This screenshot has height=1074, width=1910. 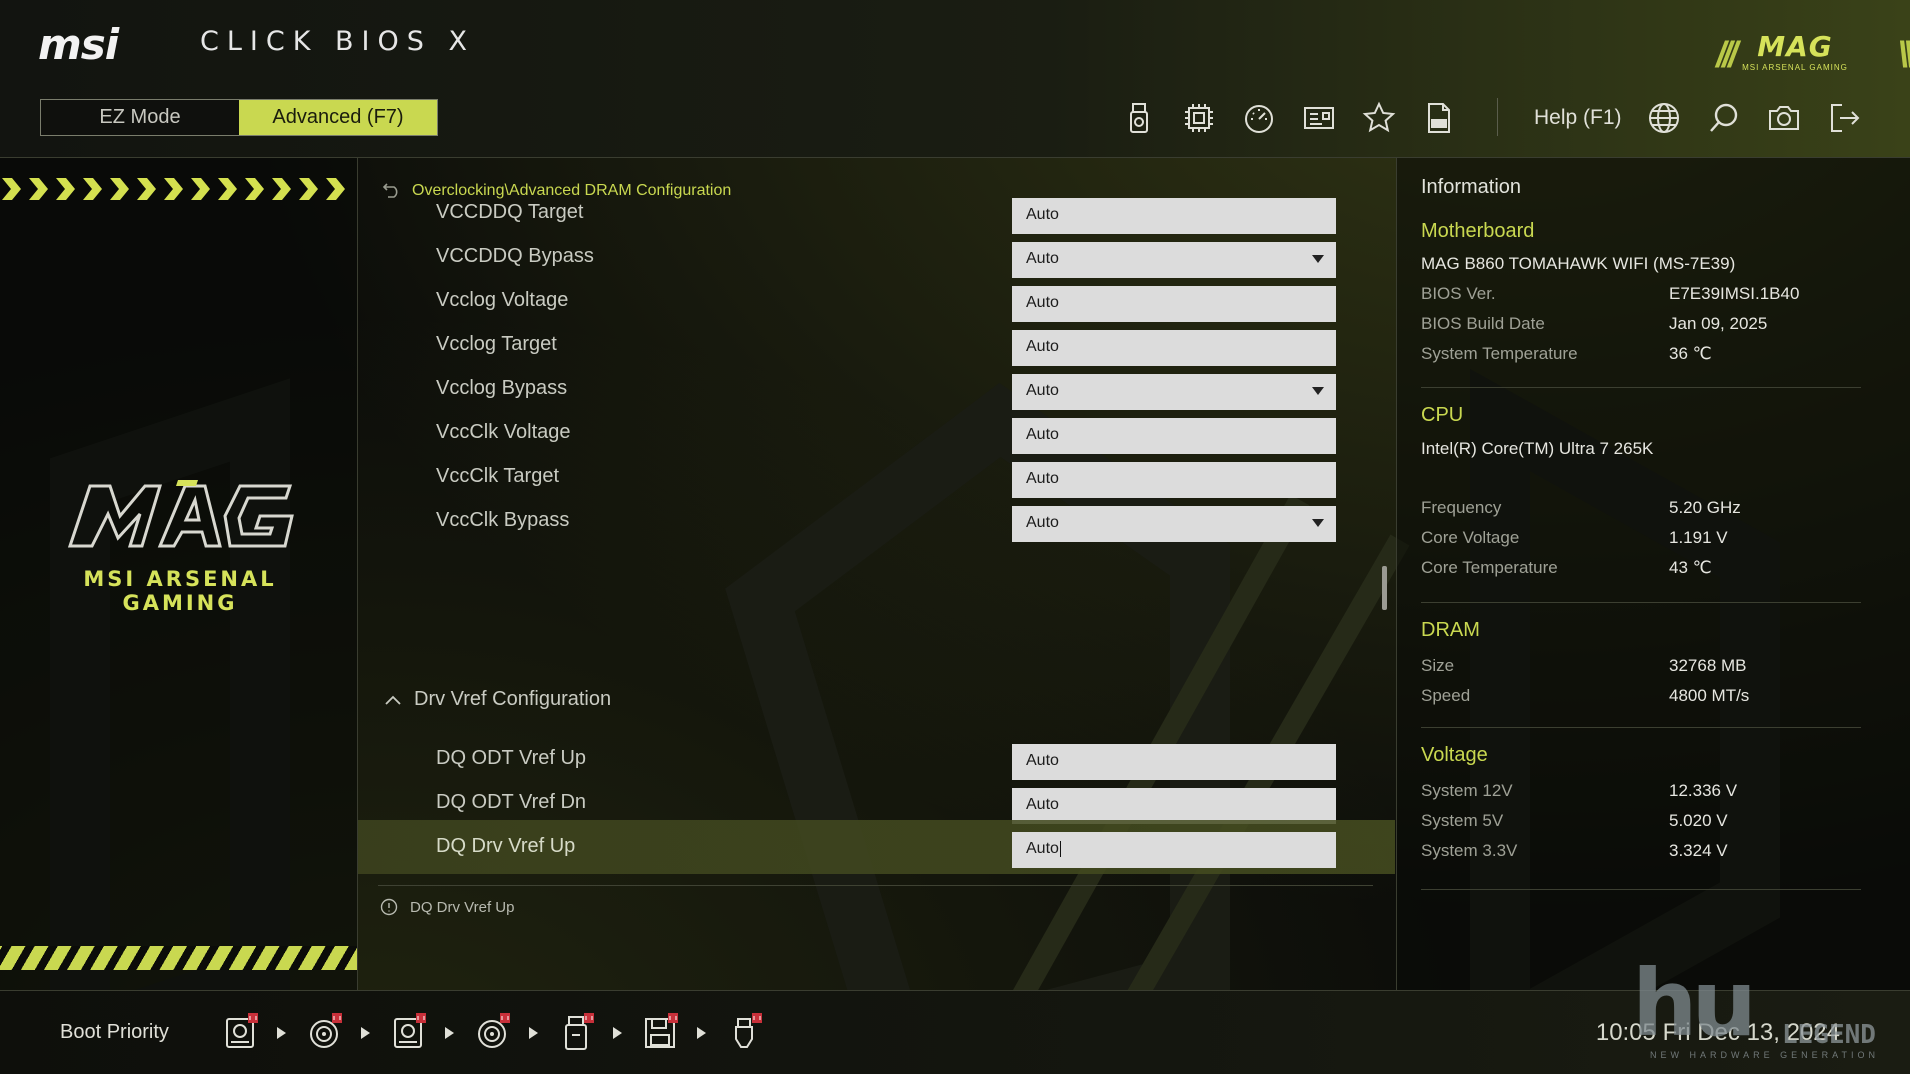 I want to click on info-key: Core Temperature, so click(x=1489, y=567).